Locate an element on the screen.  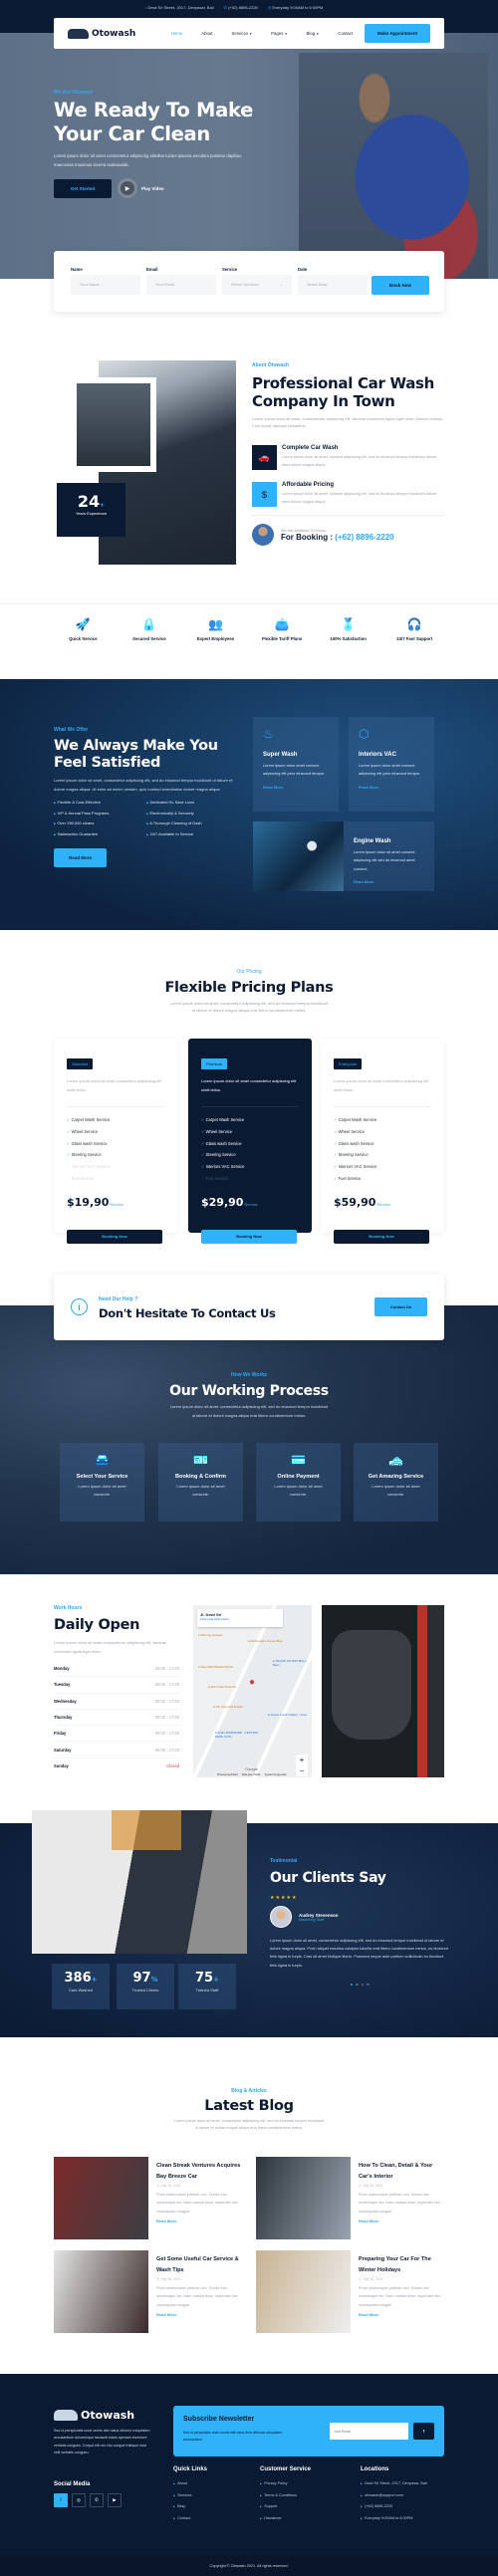
footer-link: ▶ Everyday 9:00AM to 6:00PM is located at coordinates (394, 2519).